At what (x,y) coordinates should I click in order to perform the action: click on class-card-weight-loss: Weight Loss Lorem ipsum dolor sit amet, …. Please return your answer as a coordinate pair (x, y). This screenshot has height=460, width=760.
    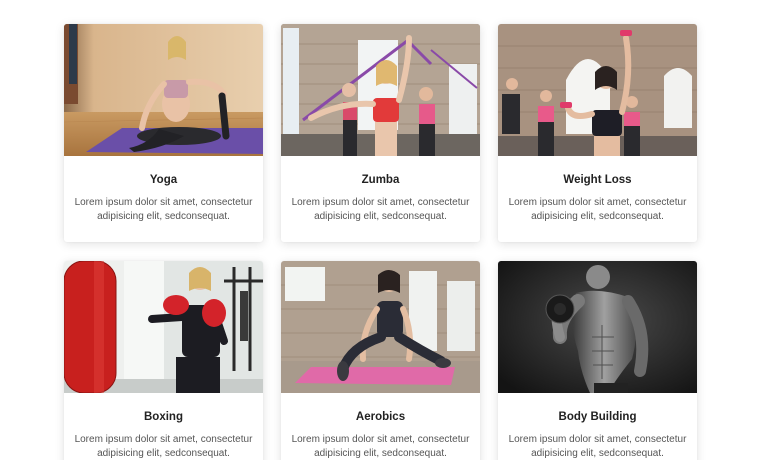
    Looking at the image, I should click on (597, 133).